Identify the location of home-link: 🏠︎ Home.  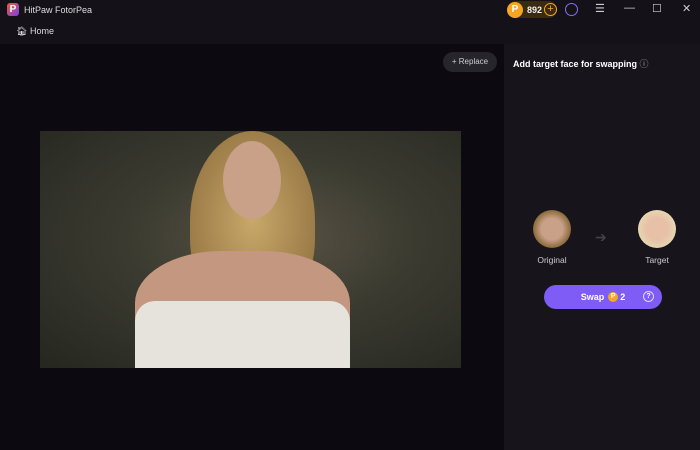
(35, 31).